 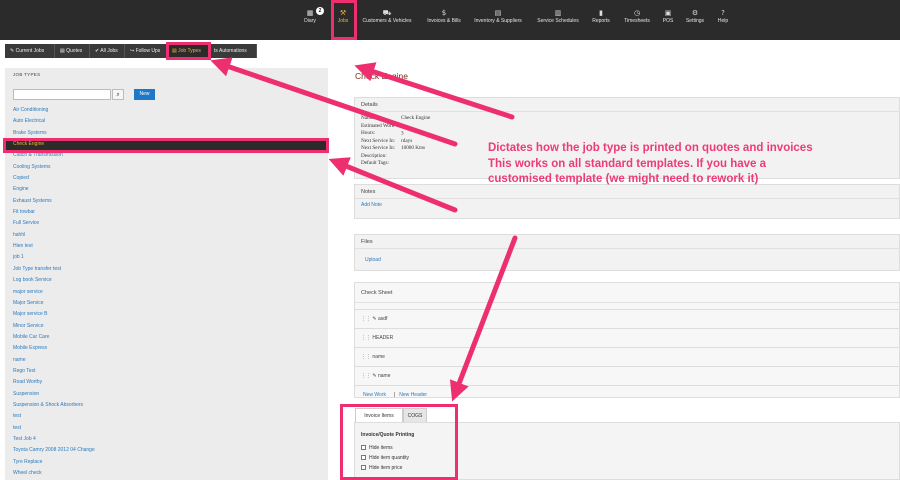 I want to click on arrow-to-selected-job-type, so click(x=393, y=185).